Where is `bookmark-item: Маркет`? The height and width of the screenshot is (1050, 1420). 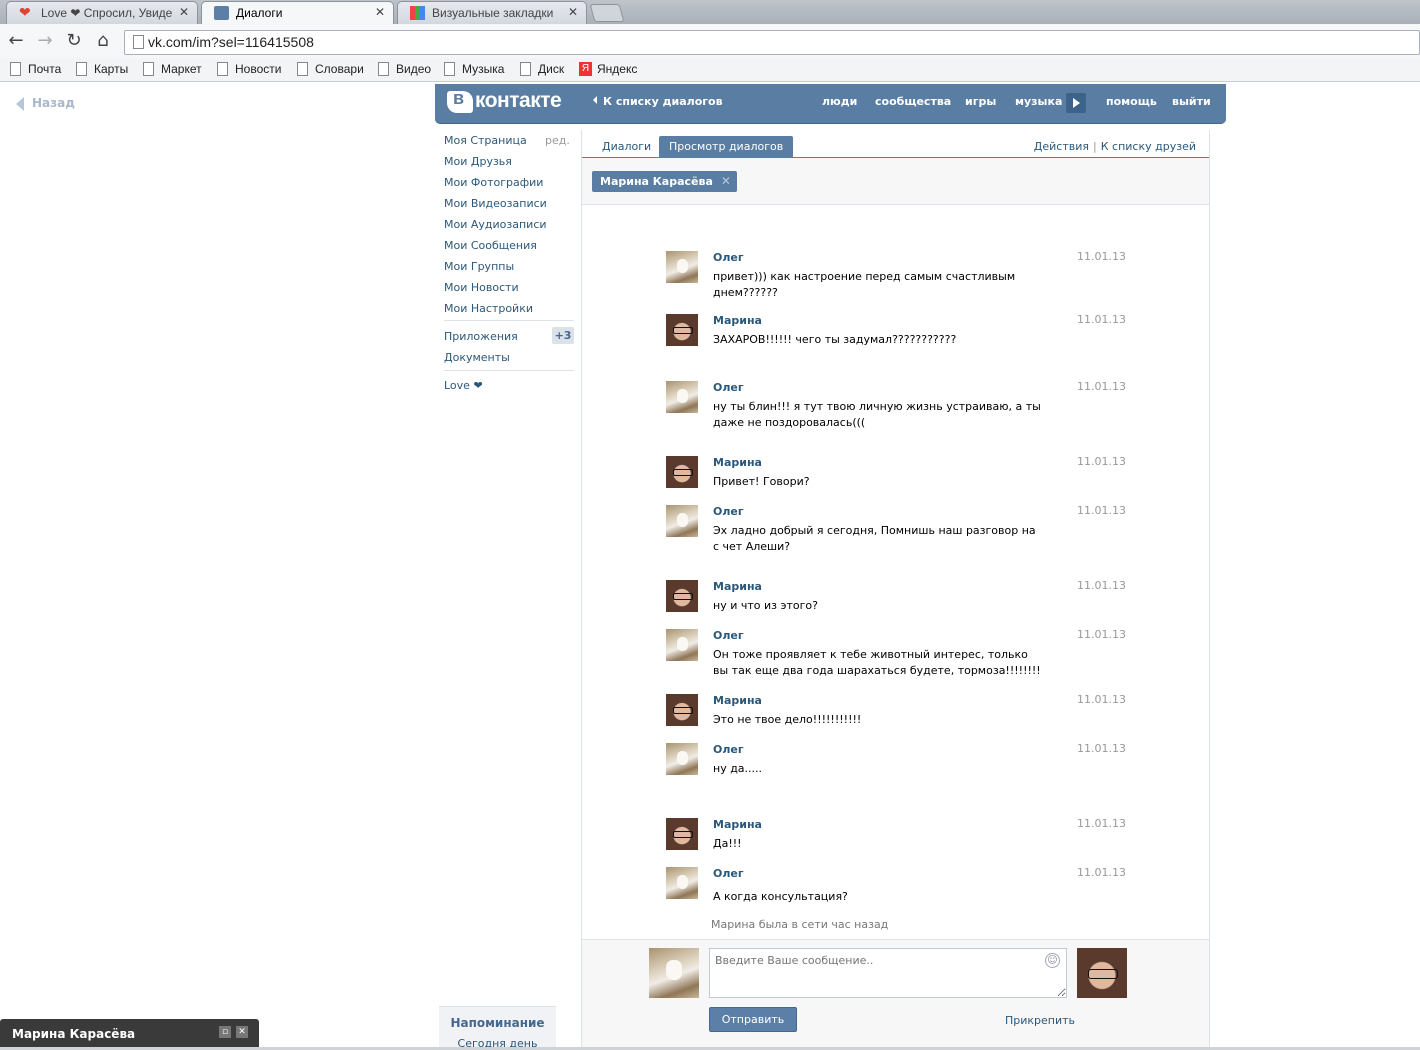
bookmark-item: Маркет is located at coordinates (172, 69).